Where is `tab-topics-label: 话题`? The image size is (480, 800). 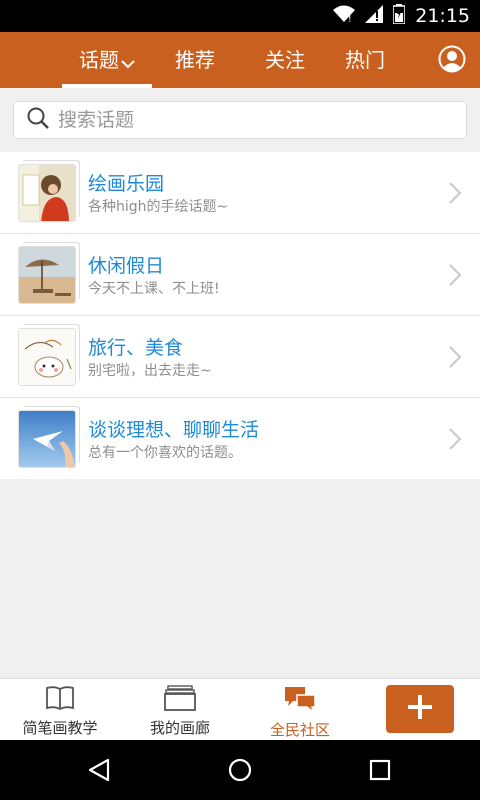
tab-topics-label: 话题 is located at coordinates (99, 60).